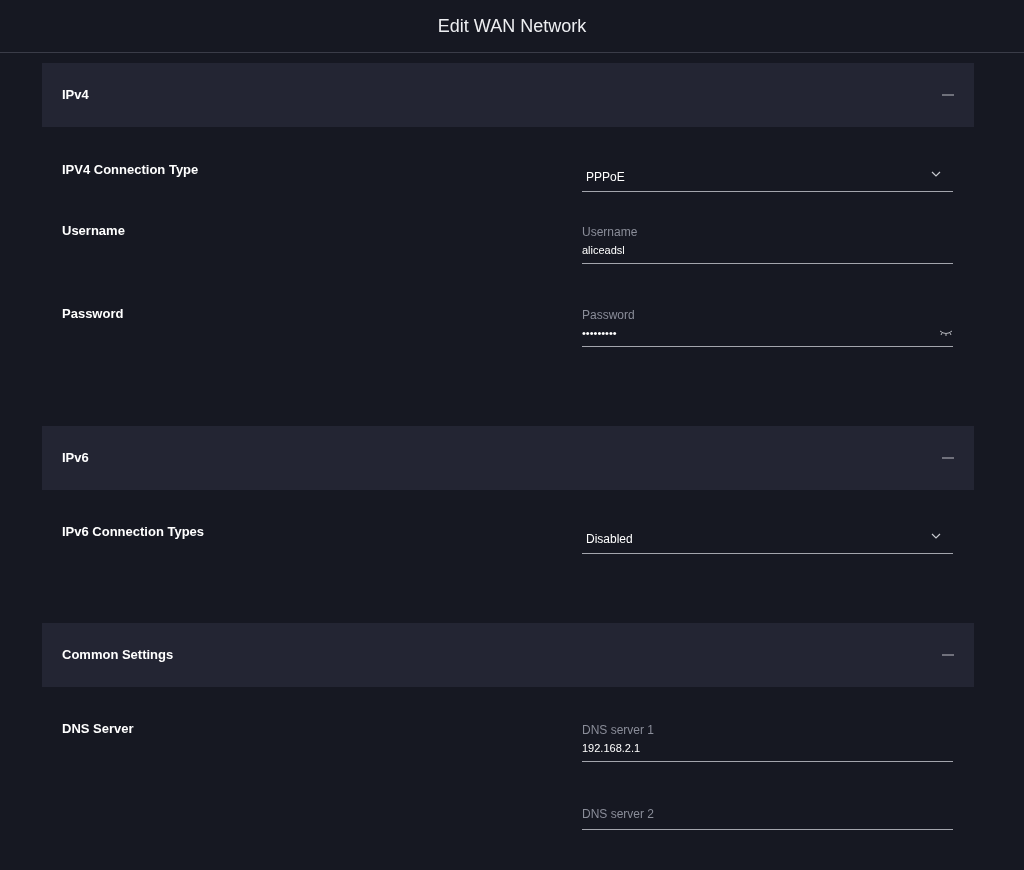  What do you see at coordinates (767, 742) in the screenshot?
I see `input-field: DNS server 1 192.168.2.1` at bounding box center [767, 742].